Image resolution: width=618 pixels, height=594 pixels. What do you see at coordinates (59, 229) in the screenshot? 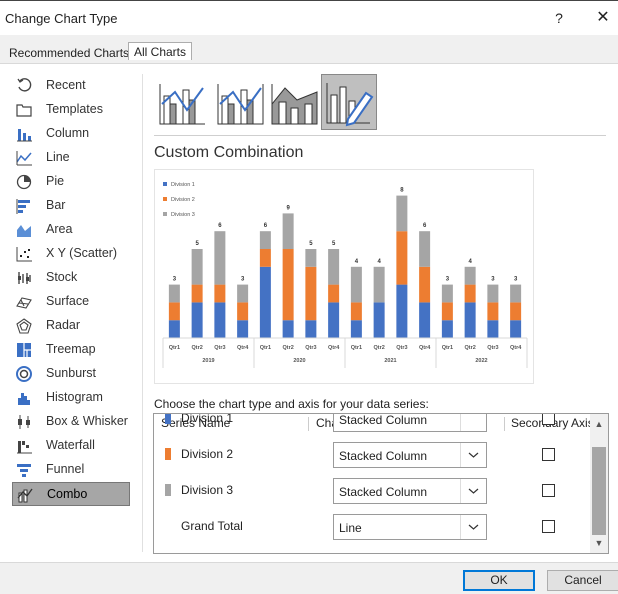
I see `sidebar-item-label: Area` at bounding box center [59, 229].